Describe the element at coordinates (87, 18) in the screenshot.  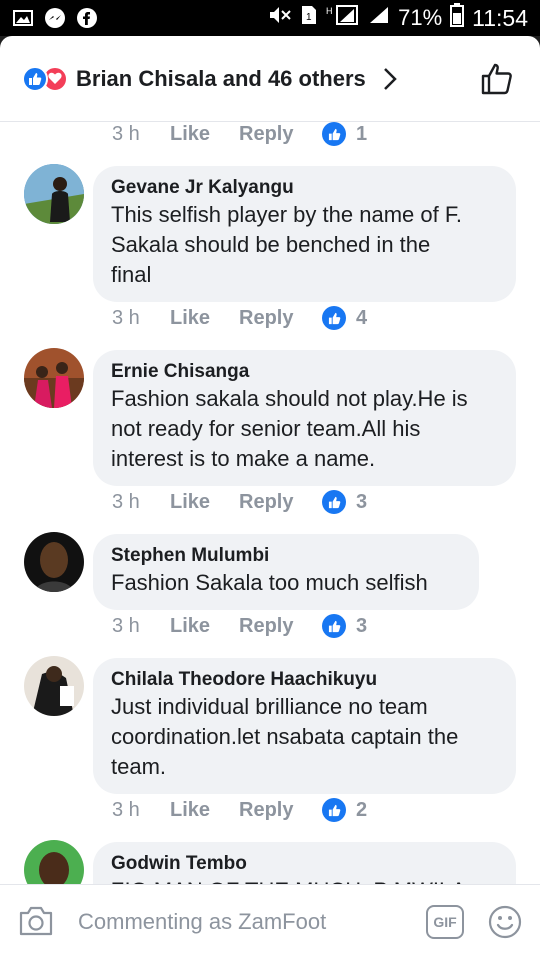
I see `facebook-notification-icon` at that location.